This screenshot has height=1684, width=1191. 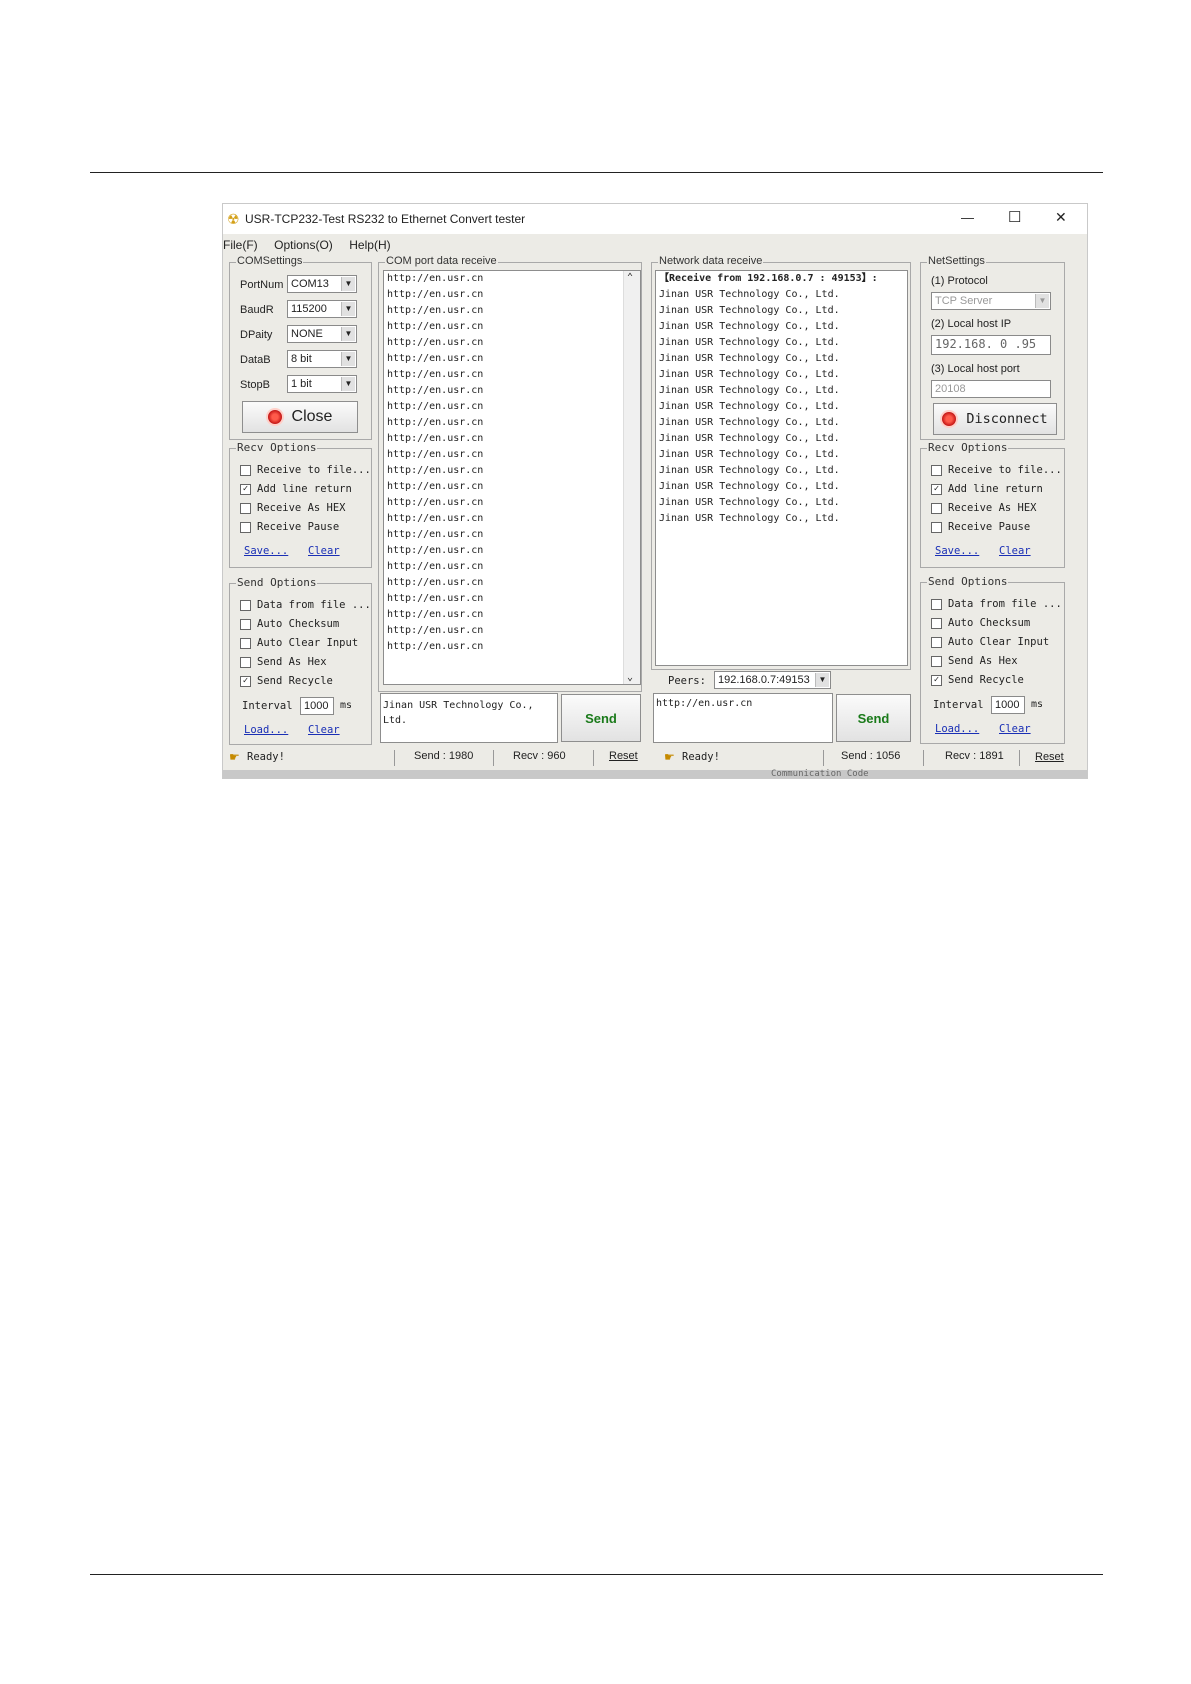 I want to click on right-recv-count: Recv : 1891, so click(x=974, y=756).